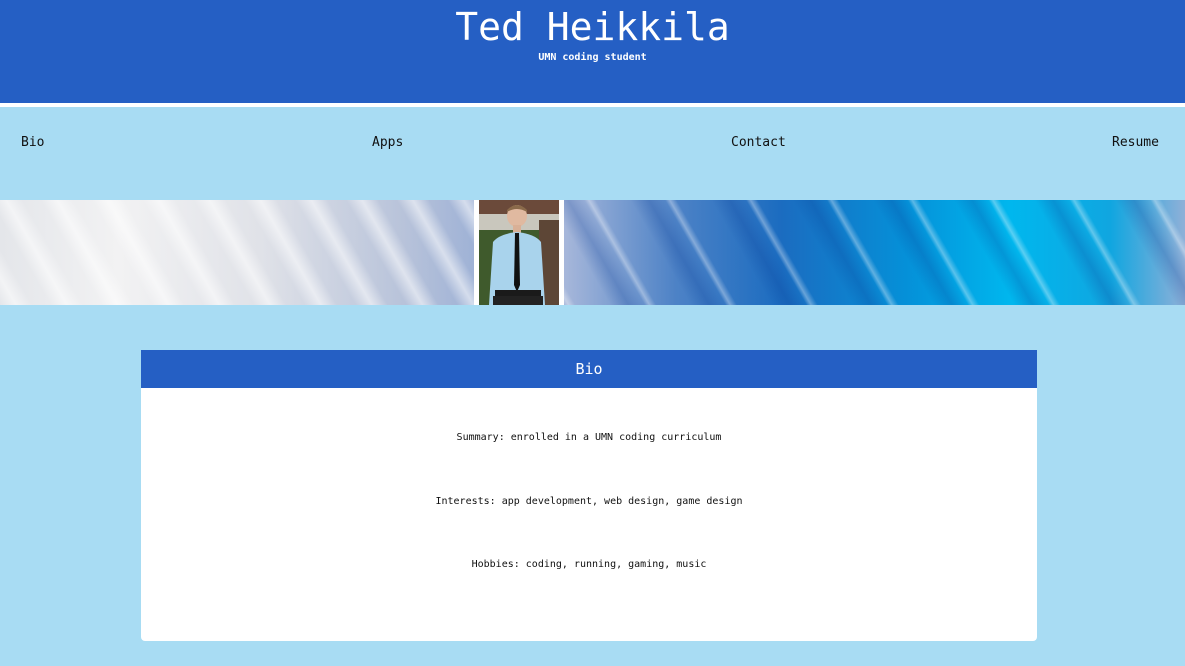  Describe the element at coordinates (874, 252) in the screenshot. I see `banner-right-graphic` at that location.